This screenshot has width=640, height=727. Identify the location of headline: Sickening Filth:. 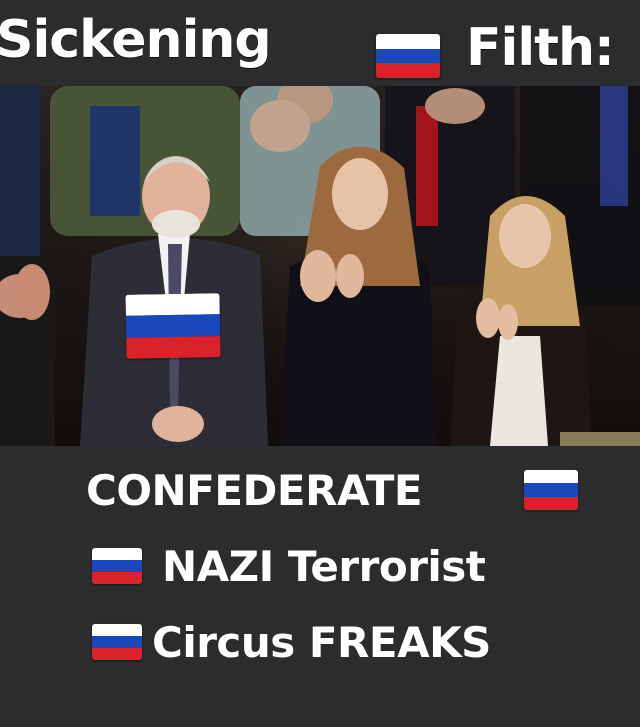
(320, 43).